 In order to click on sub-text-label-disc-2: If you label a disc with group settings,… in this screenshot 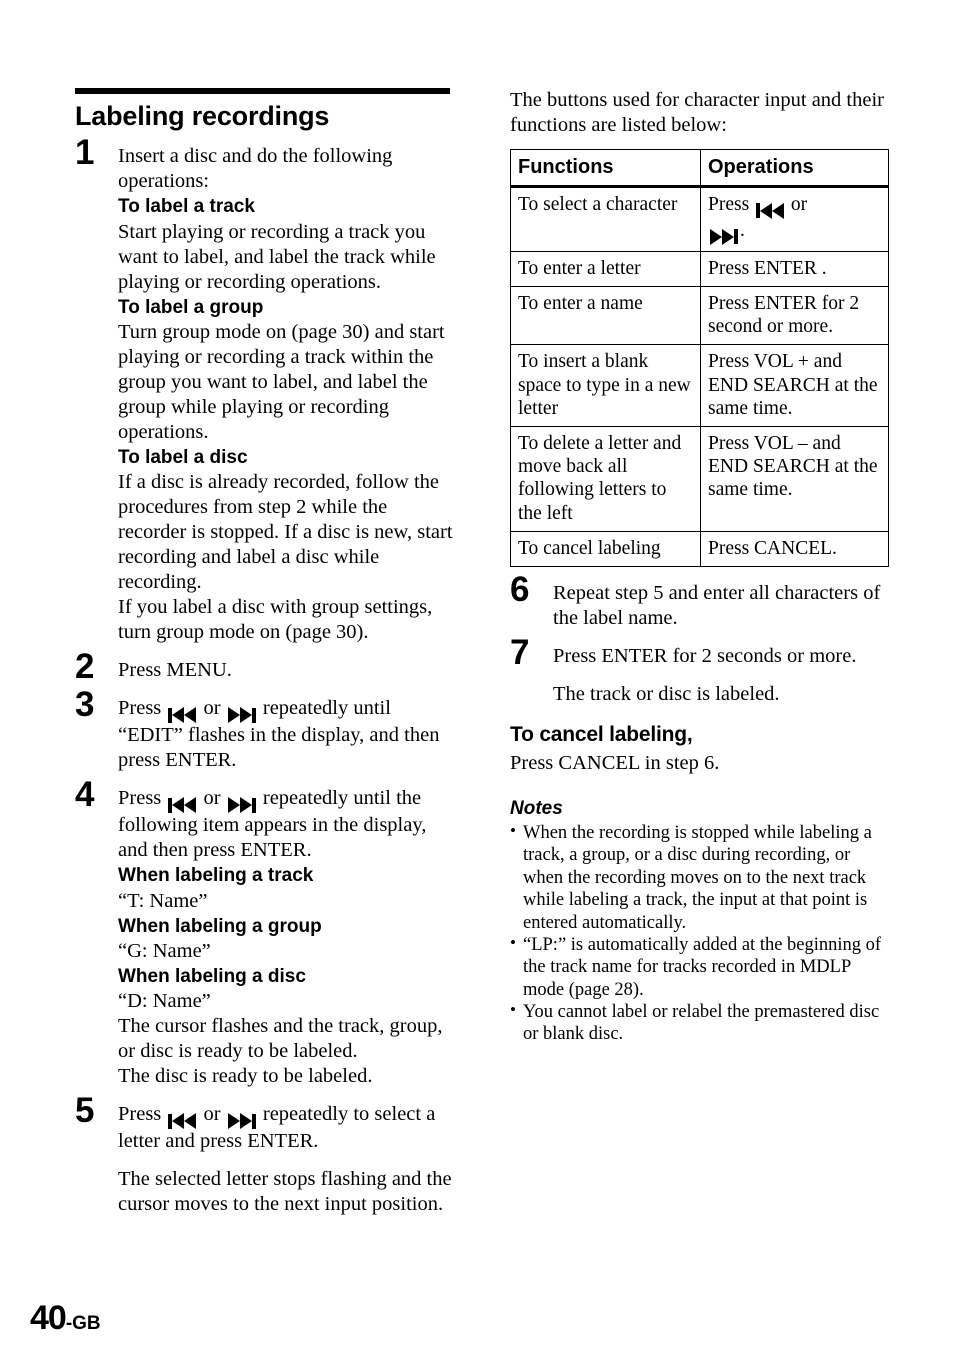, I will do `click(275, 620)`.